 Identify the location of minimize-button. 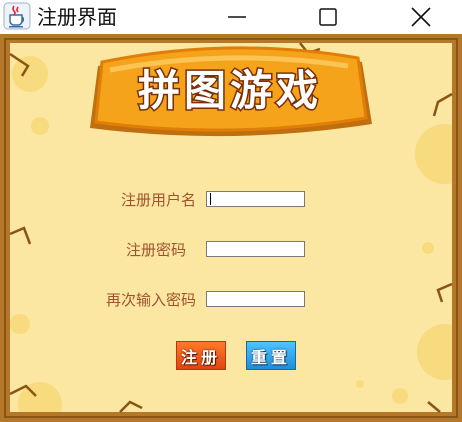
(237, 17).